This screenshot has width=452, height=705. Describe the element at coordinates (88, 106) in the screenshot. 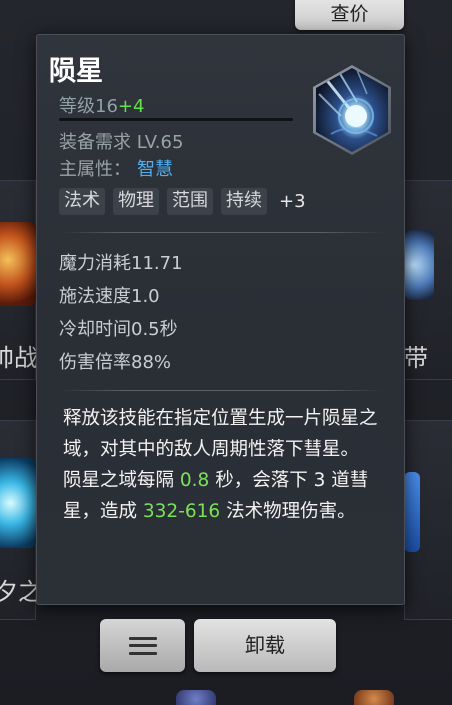

I see `skill-level-label: 等级16` at that location.